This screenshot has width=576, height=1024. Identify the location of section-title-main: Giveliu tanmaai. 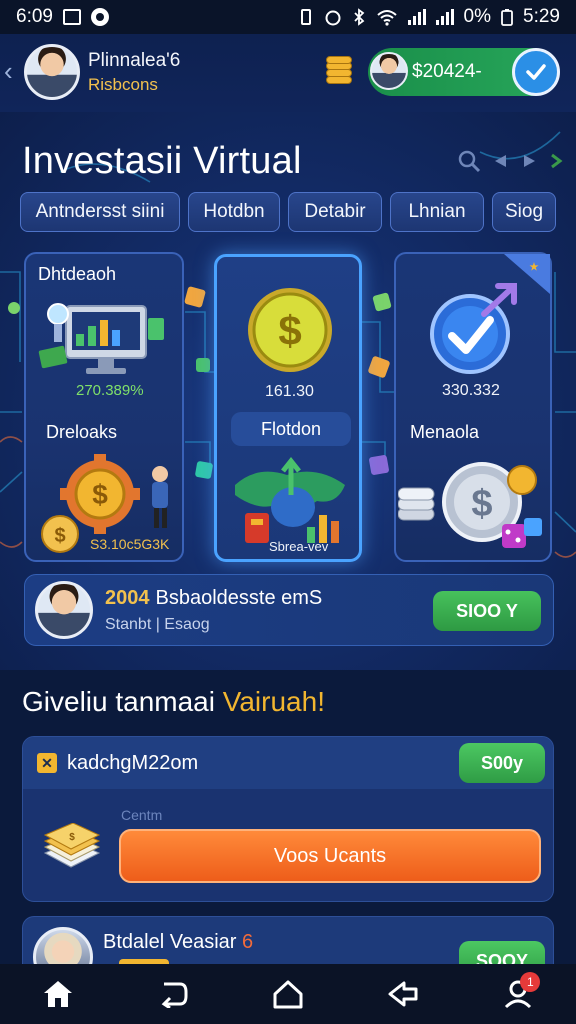
(122, 701).